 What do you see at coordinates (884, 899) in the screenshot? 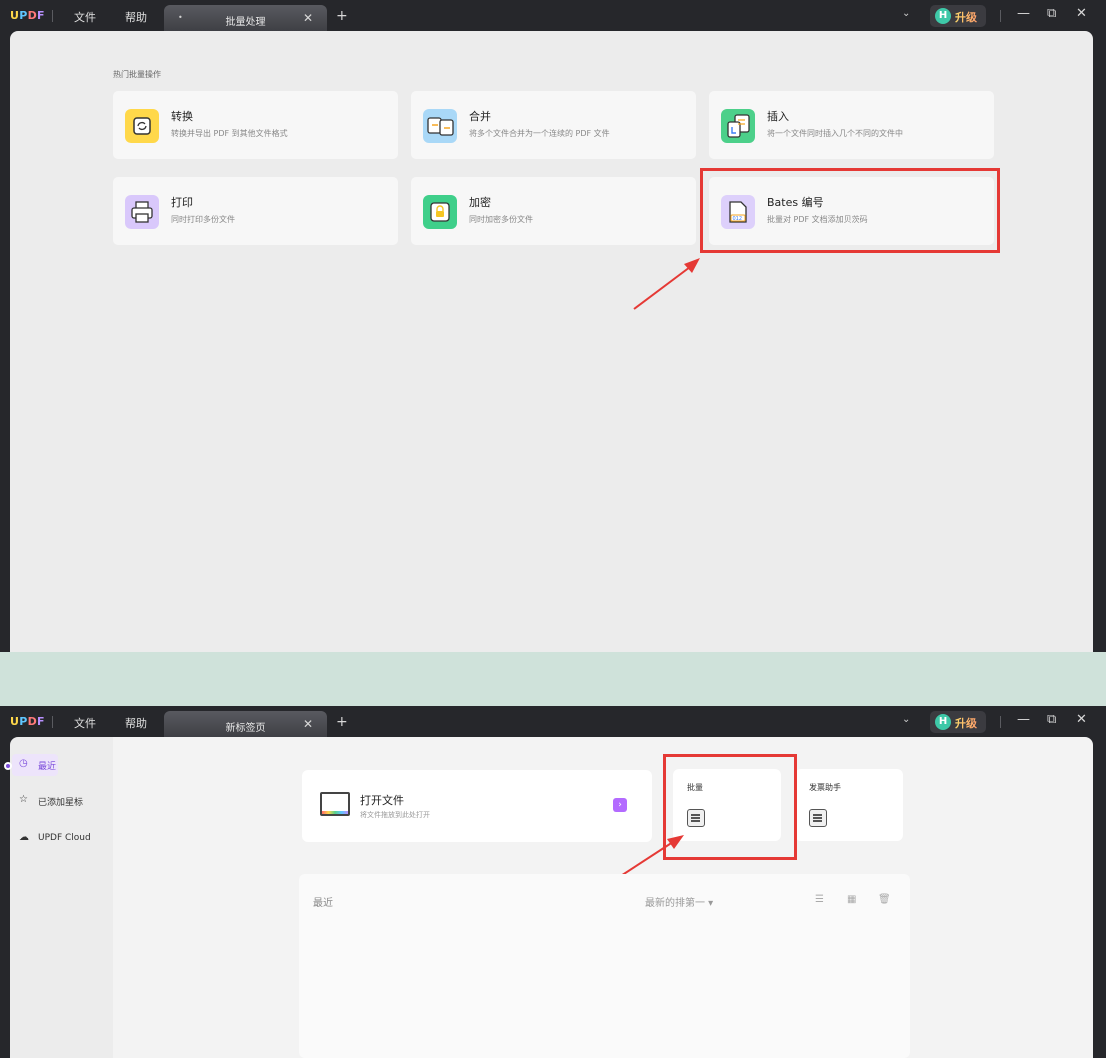
I see `trash-icon: 🗑` at bounding box center [884, 899].